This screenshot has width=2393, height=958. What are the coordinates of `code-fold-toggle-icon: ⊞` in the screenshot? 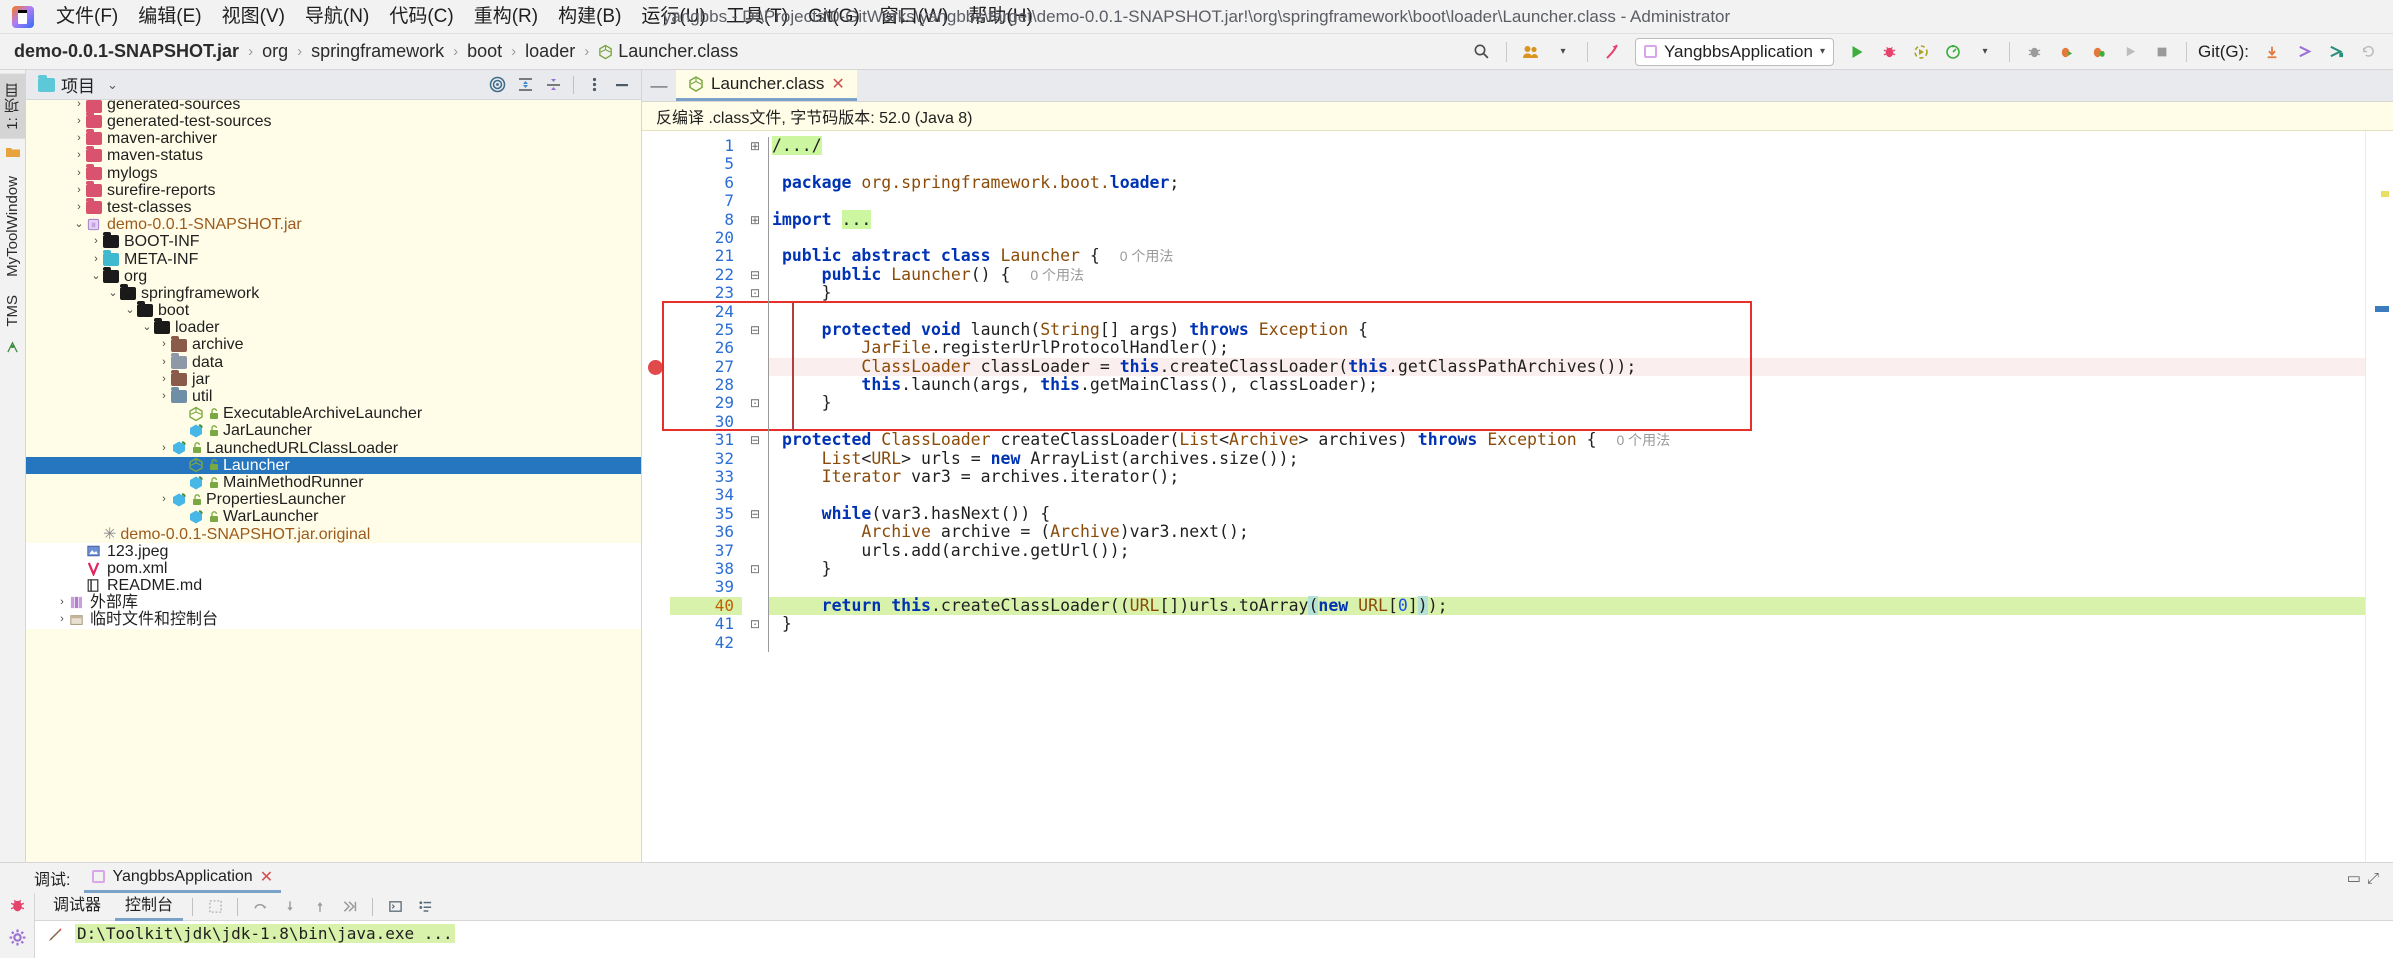 It's located at (755, 220).